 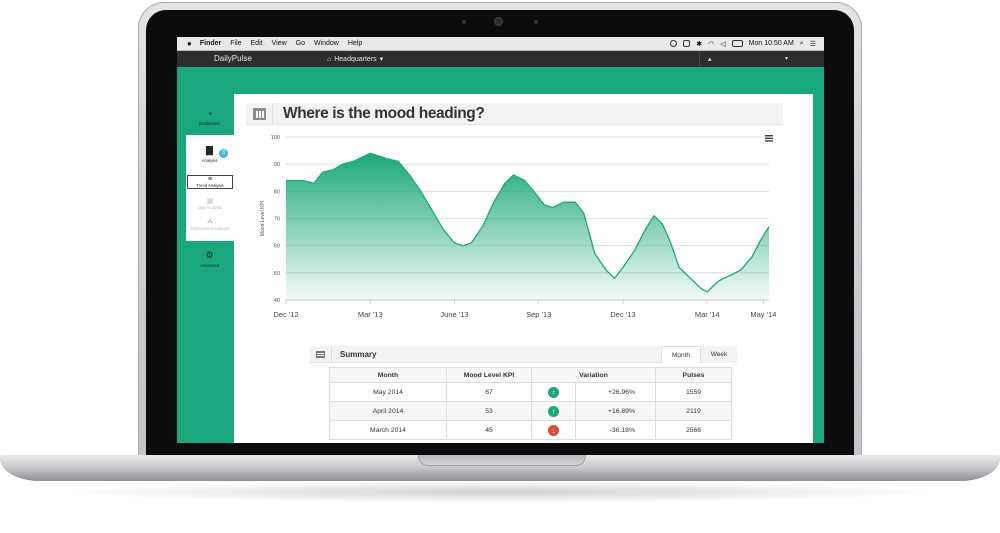 I want to click on cell-variation: +26.96%, so click(x=615, y=392).